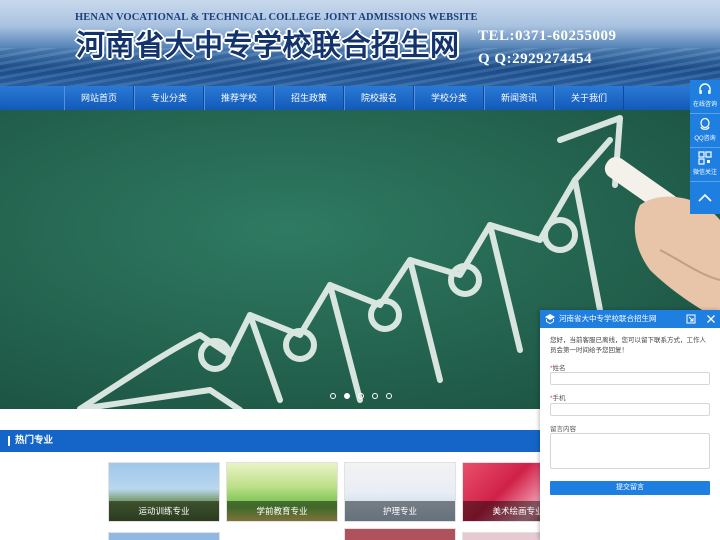 This screenshot has height=540, width=720. What do you see at coordinates (169, 98) in the screenshot?
I see `nav-item-major-categories: 专业分类` at bounding box center [169, 98].